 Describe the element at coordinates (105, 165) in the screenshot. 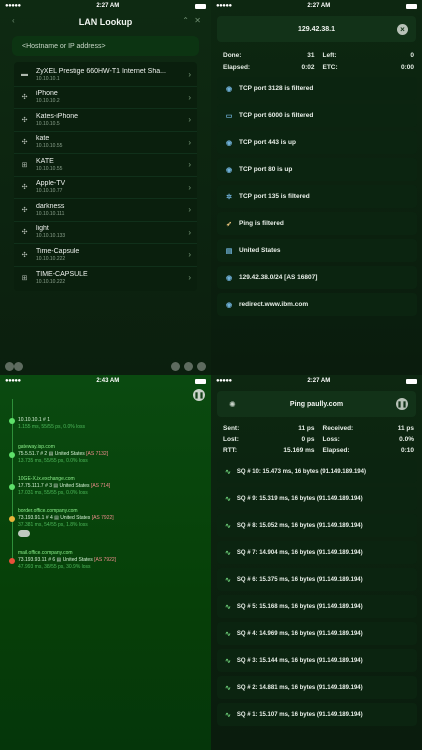

I see `host-row: ⊞ KATE 10.10.10.55 ›` at that location.